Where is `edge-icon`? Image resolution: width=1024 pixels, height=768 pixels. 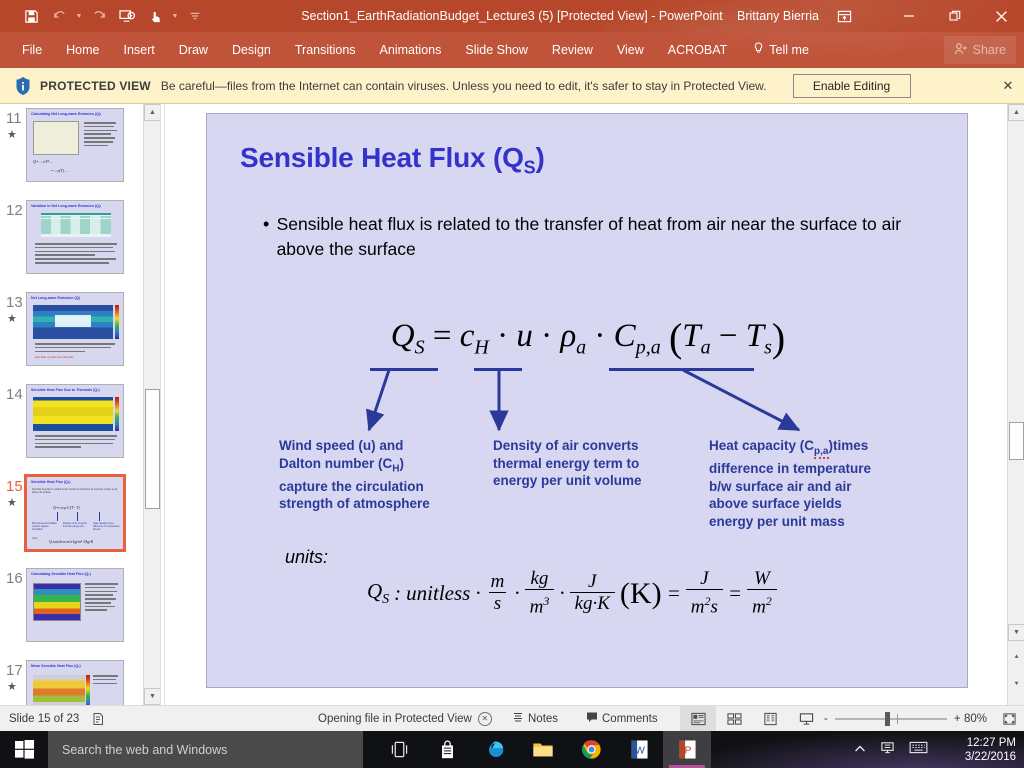
edge-icon is located at coordinates (495, 749).